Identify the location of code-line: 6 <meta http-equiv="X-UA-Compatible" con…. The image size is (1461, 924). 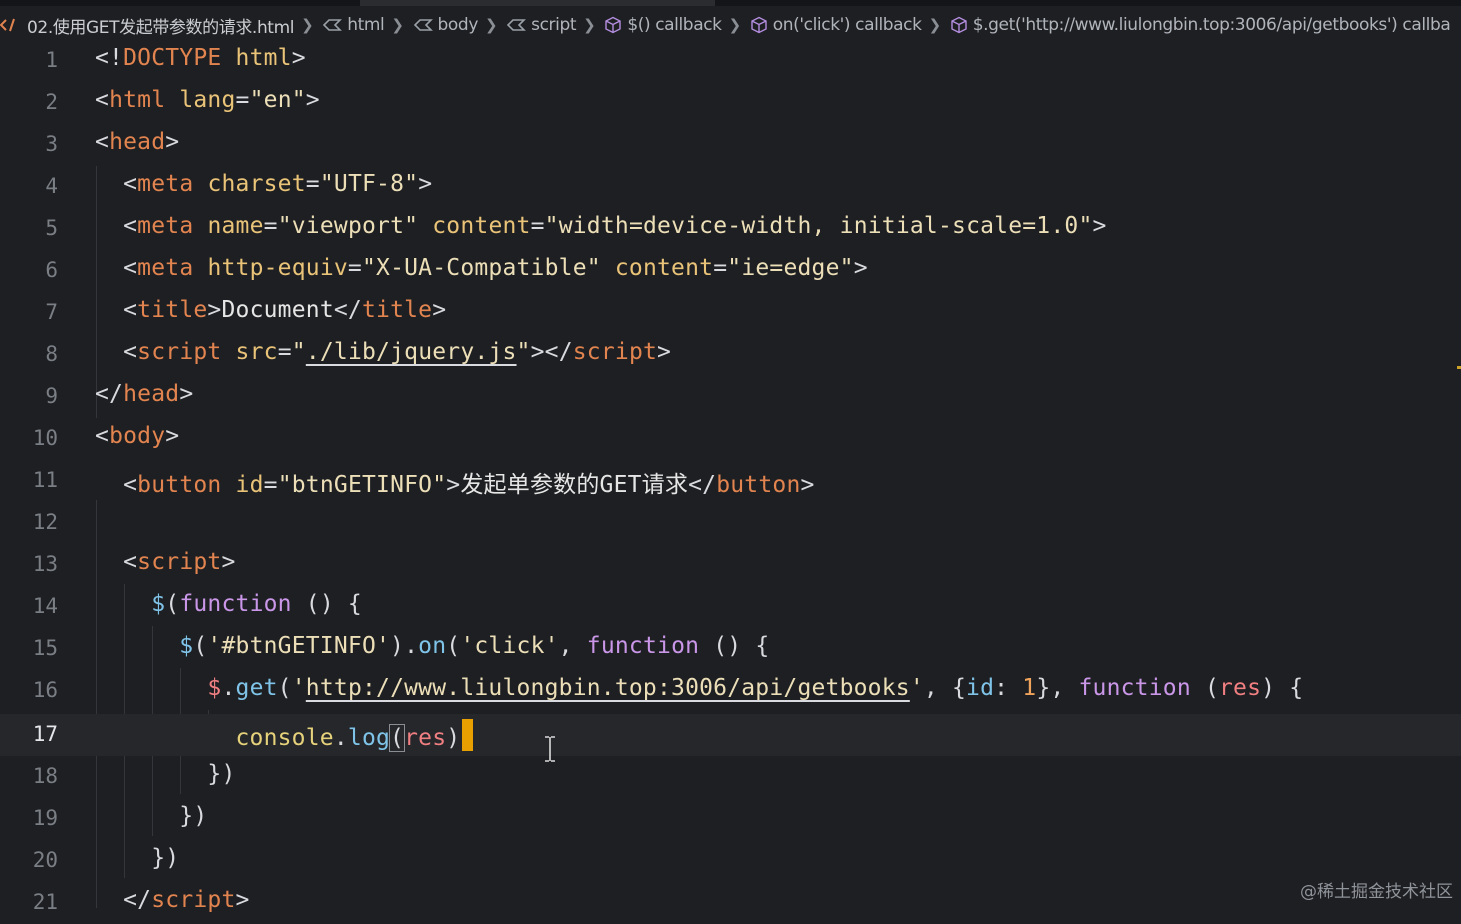
(730, 271).